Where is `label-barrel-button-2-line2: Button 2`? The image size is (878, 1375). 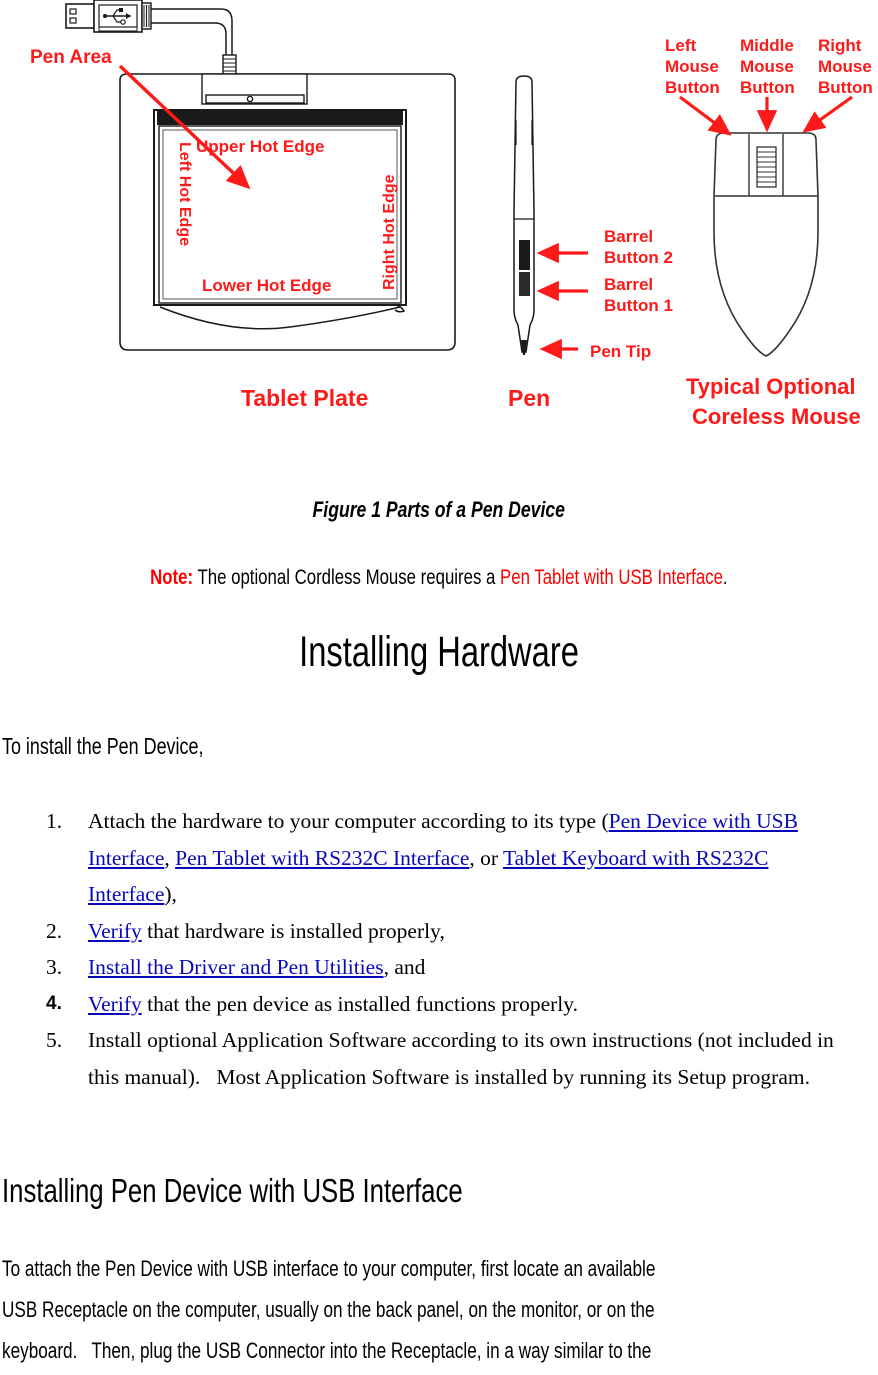
label-barrel-button-2-line2: Button 2 is located at coordinates (638, 257).